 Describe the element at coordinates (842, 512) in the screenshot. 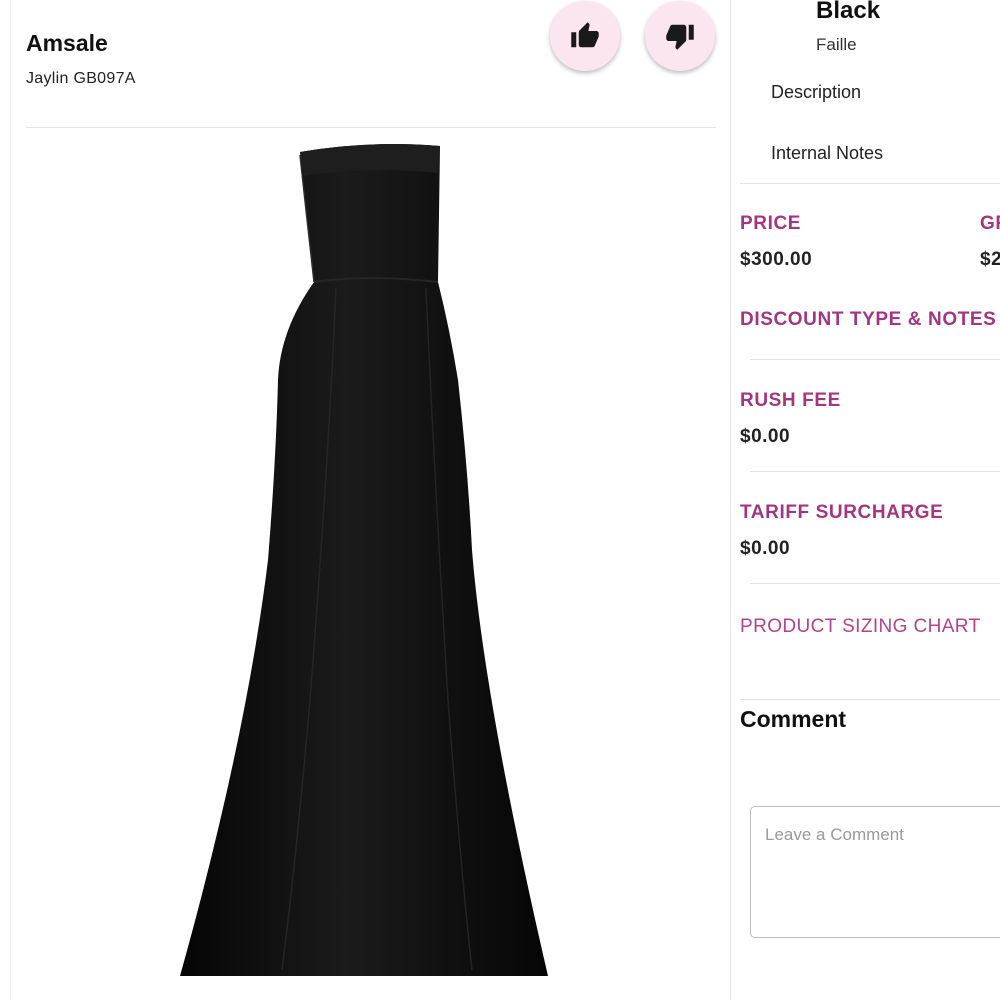

I see `tariff-surcharge-label: TARIFF SURCHARGE` at that location.